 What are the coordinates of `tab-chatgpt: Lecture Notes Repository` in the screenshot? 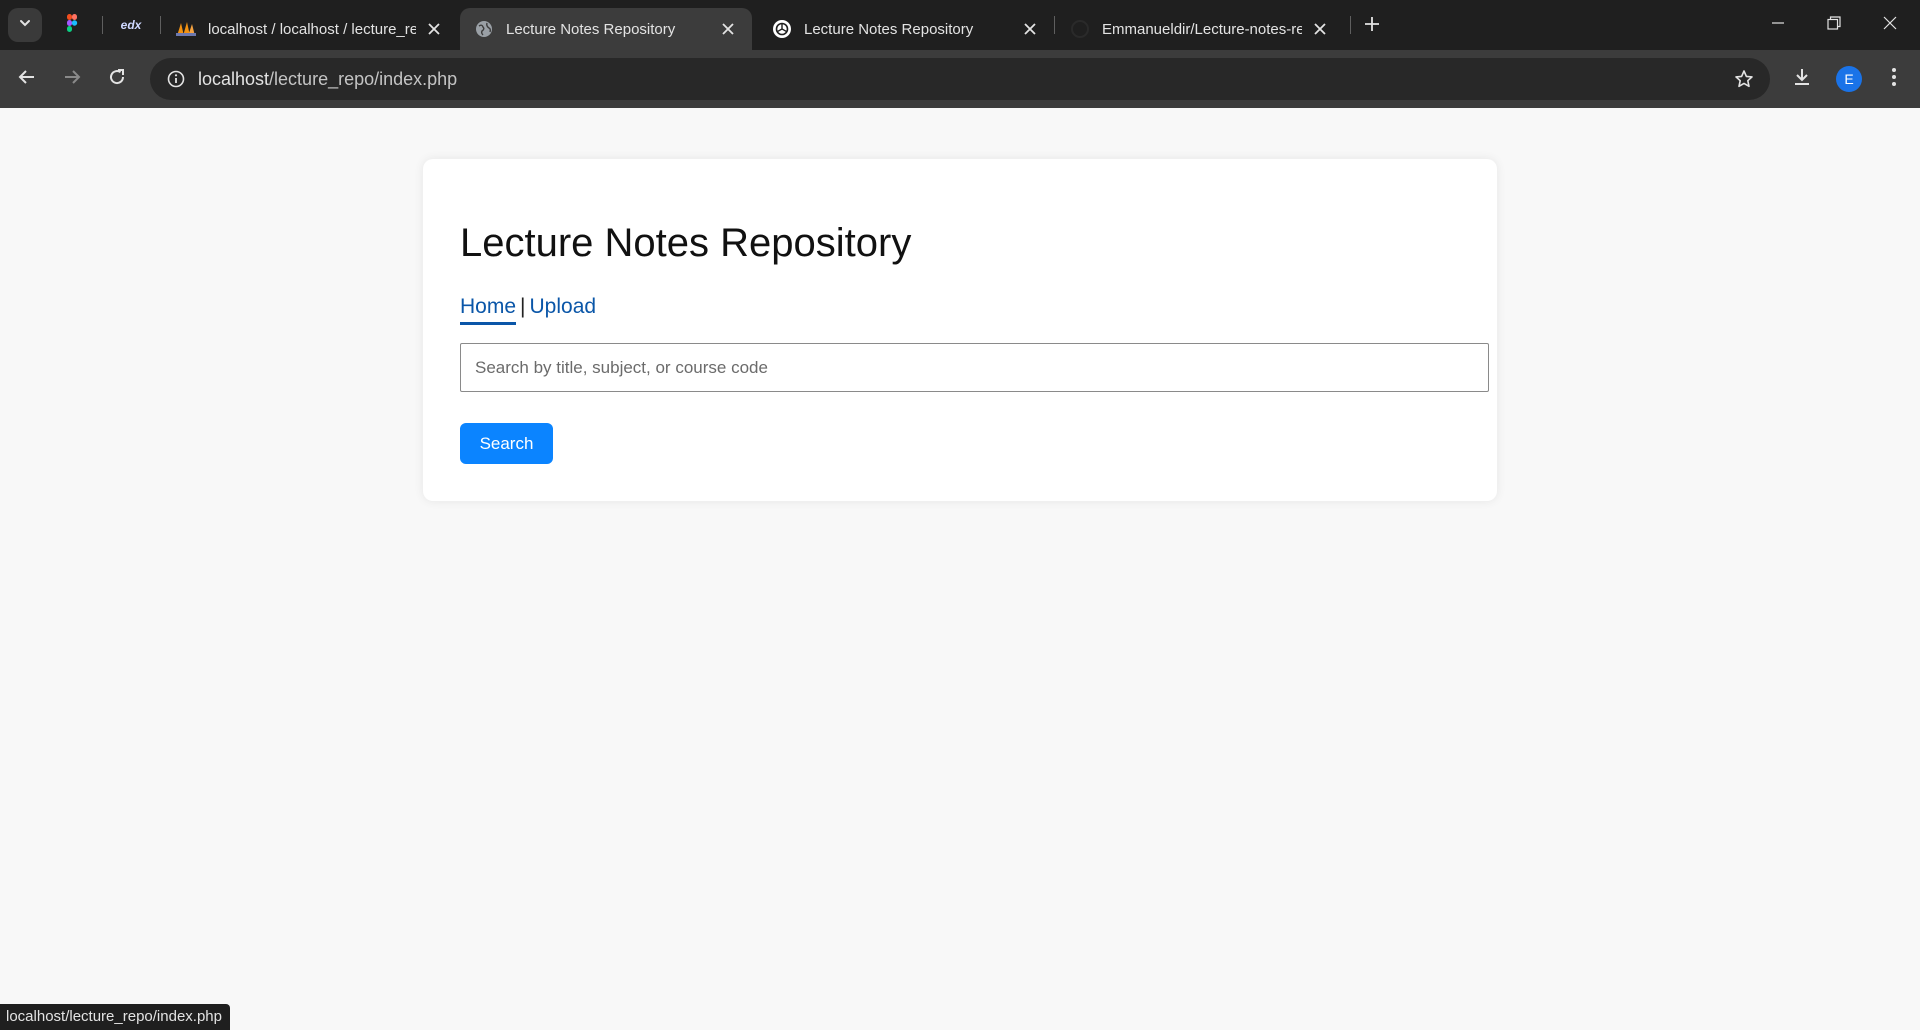 It's located at (906, 29).